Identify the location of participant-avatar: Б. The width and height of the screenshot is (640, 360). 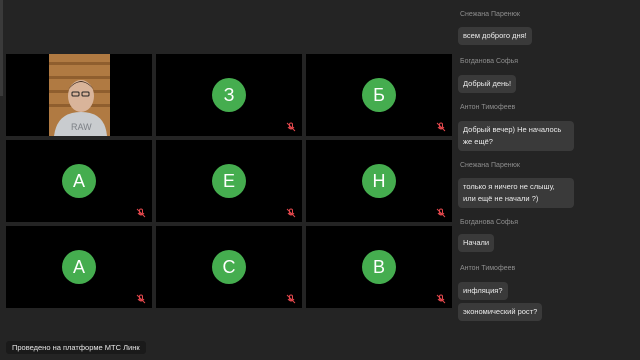
(379, 95).